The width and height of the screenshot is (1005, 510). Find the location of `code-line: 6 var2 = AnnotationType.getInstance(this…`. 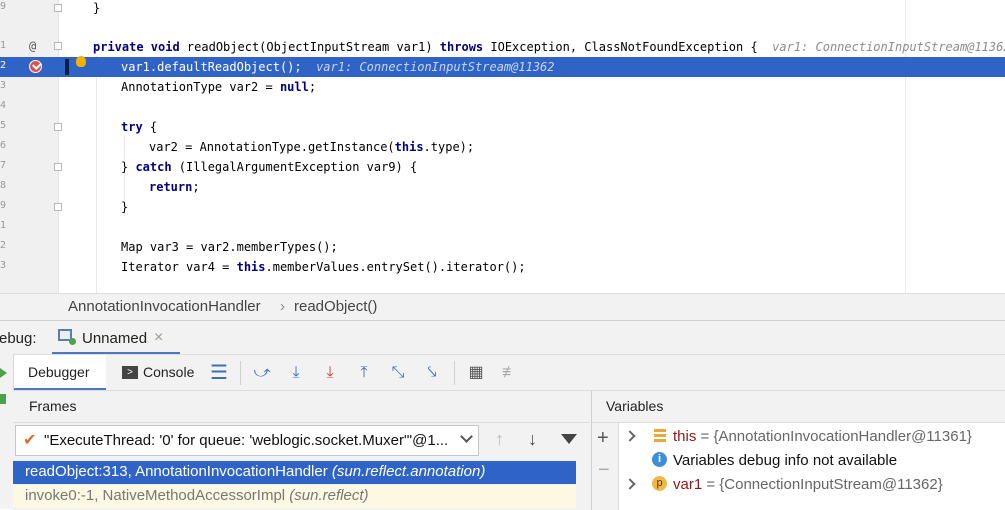

code-line: 6 var2 = AnnotationType.getInstance(this… is located at coordinates (502, 147).